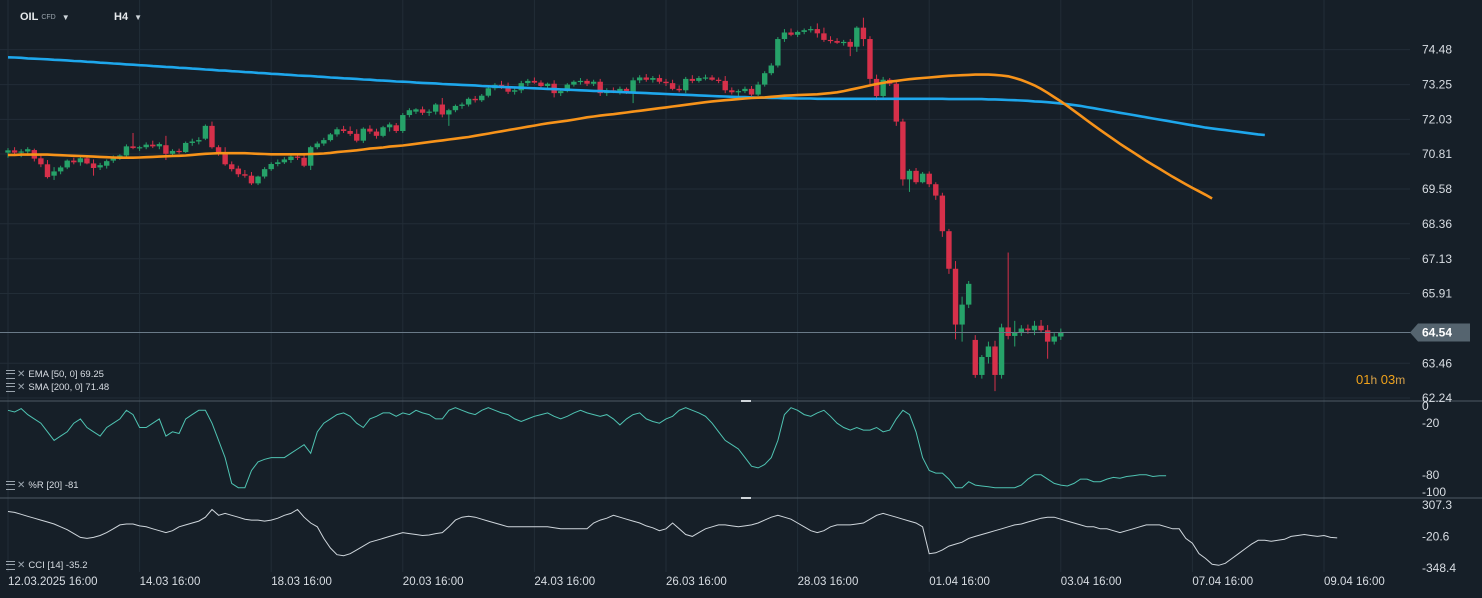 Image resolution: width=1482 pixels, height=598 pixels. What do you see at coordinates (58, 565) in the screenshot?
I see `legend-cci-label: CCI [14] -35.2` at bounding box center [58, 565].